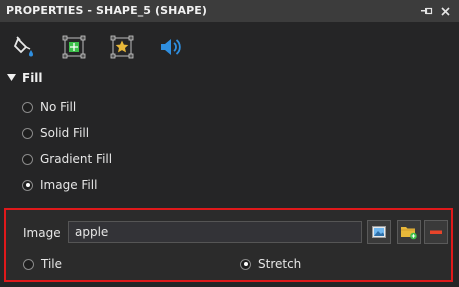  I want to click on radio-label: Solid Fill, so click(65, 133).